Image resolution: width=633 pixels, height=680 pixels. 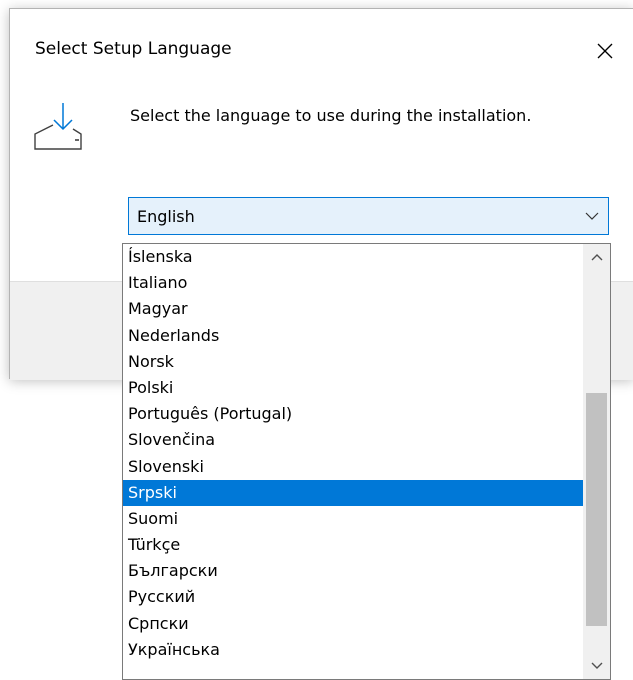 I want to click on language-option: Norsk, so click(x=353, y=362).